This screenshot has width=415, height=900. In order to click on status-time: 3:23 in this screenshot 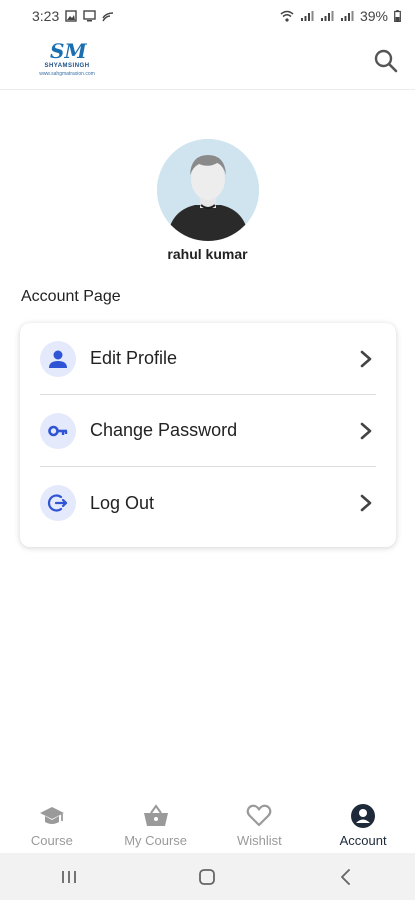, I will do `click(46, 16)`.